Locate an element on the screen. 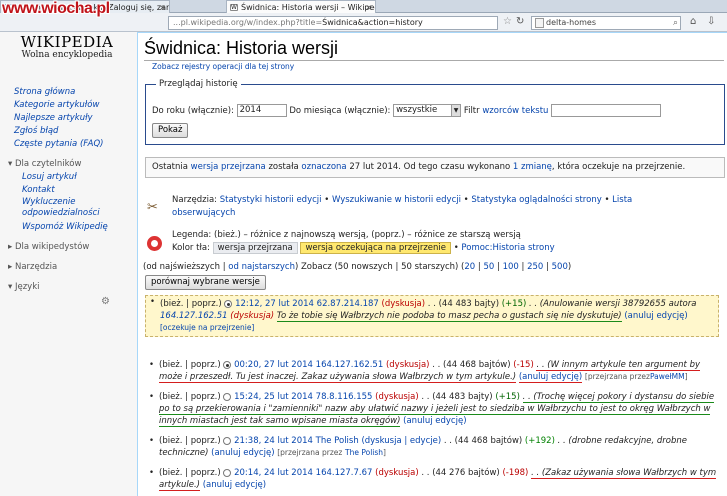 The image size is (727, 496). sidebar-item-faq: Częste pytania (FAQ) is located at coordinates (73, 144).